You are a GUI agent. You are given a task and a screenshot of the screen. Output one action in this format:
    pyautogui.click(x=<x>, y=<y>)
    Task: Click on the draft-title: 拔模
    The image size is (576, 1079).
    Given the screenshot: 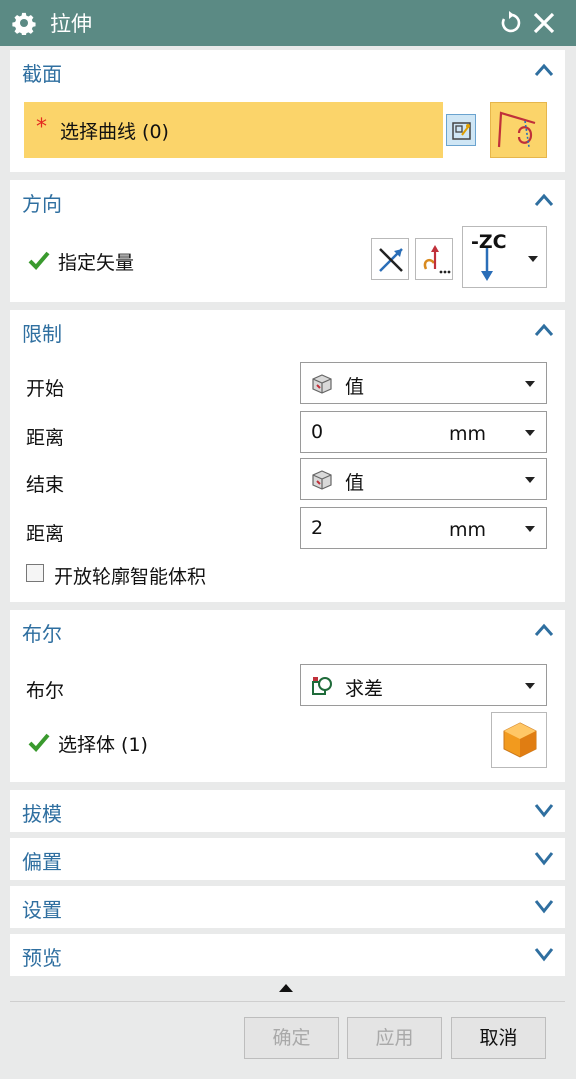 What is the action you would take?
    pyautogui.click(x=42, y=812)
    